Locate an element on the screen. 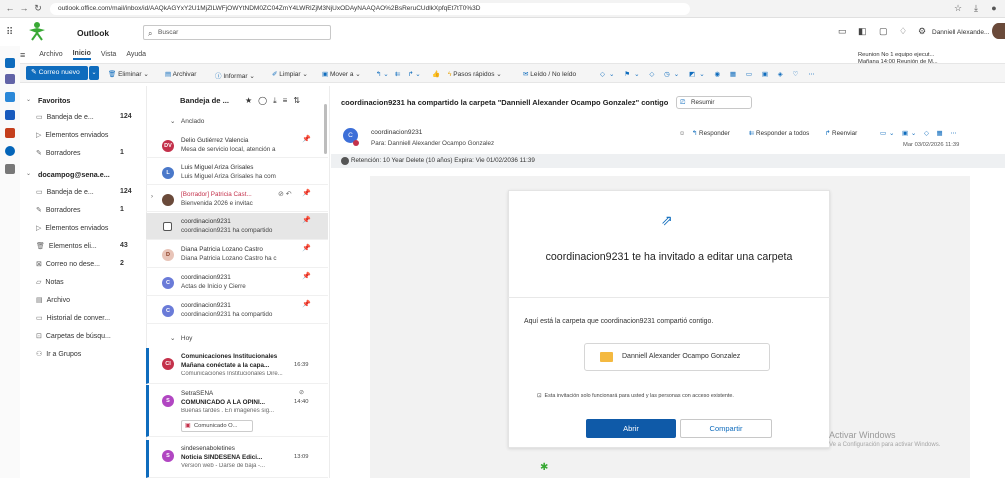 This screenshot has height=478, width=1005. settings-icon: ⚙ is located at coordinates (922, 31).